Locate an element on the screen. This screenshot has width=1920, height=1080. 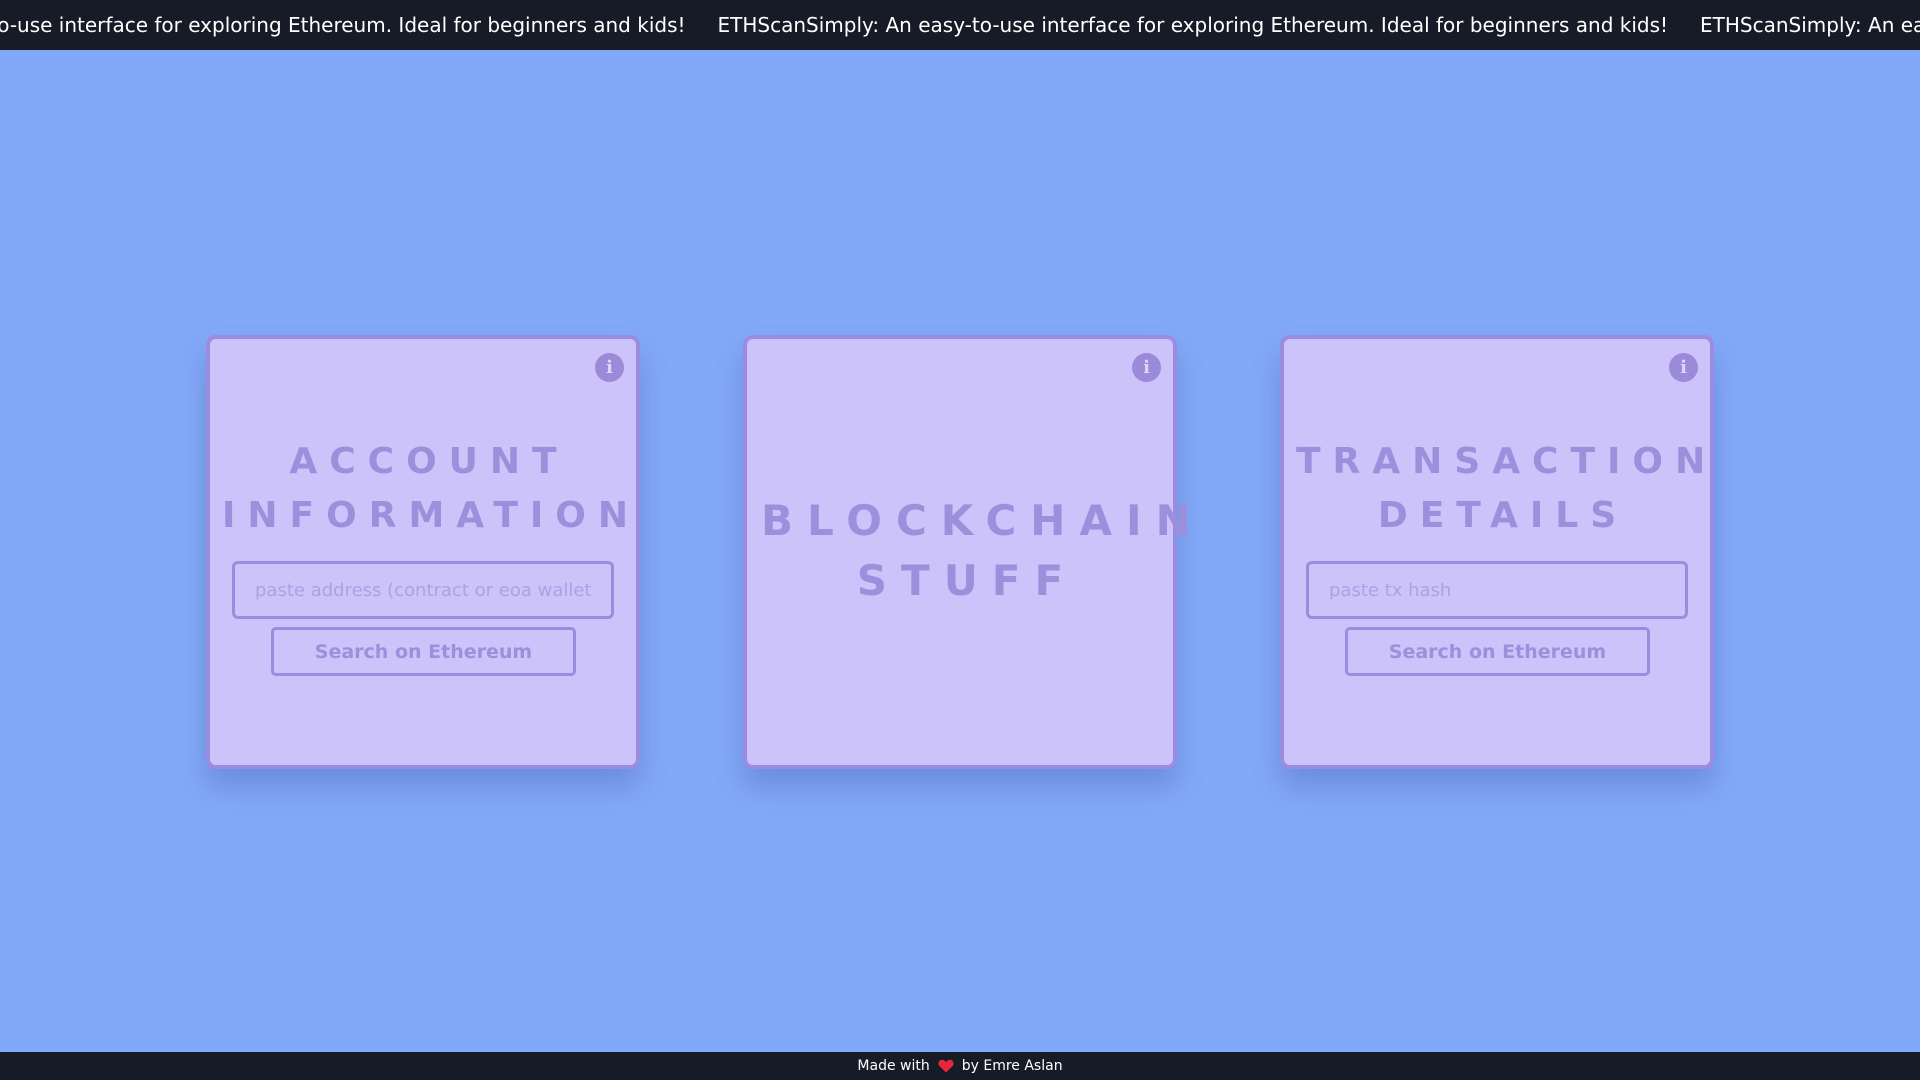
marquee-text: ETHScanSimply: An easy is located at coordinates (1810, 25).